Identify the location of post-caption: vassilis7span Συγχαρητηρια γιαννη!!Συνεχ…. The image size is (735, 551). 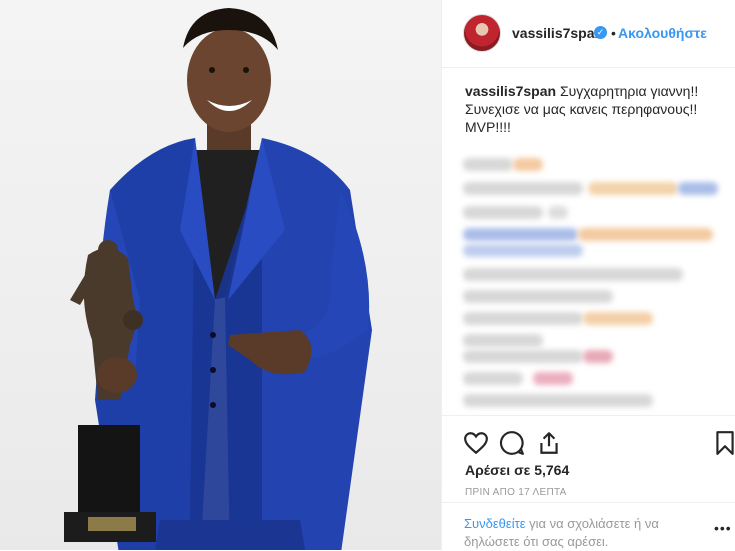
(590, 109).